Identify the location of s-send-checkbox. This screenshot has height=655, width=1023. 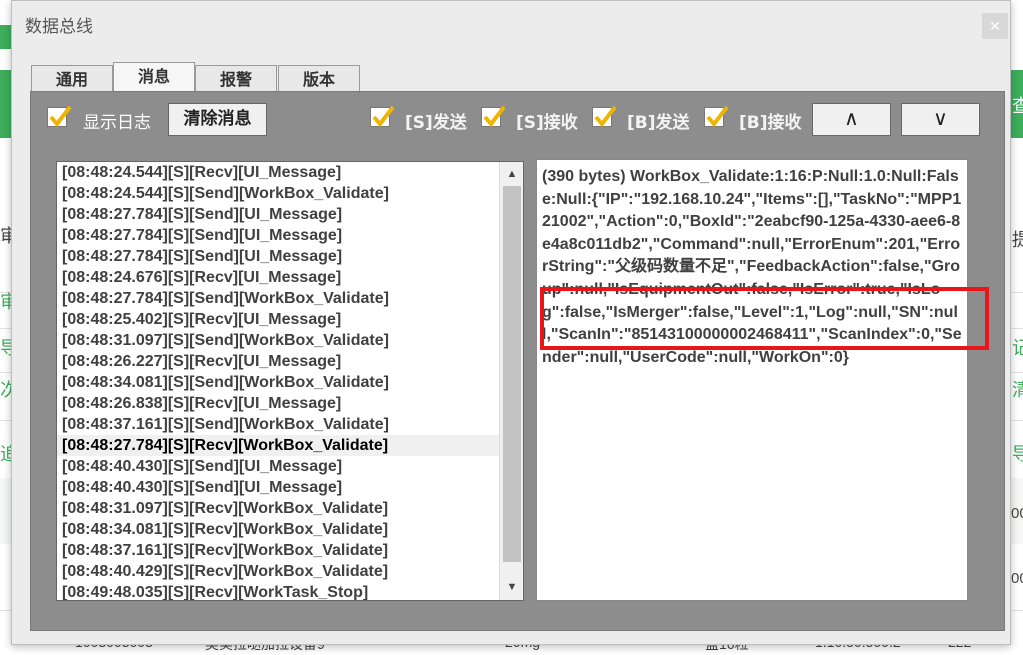
(382, 116).